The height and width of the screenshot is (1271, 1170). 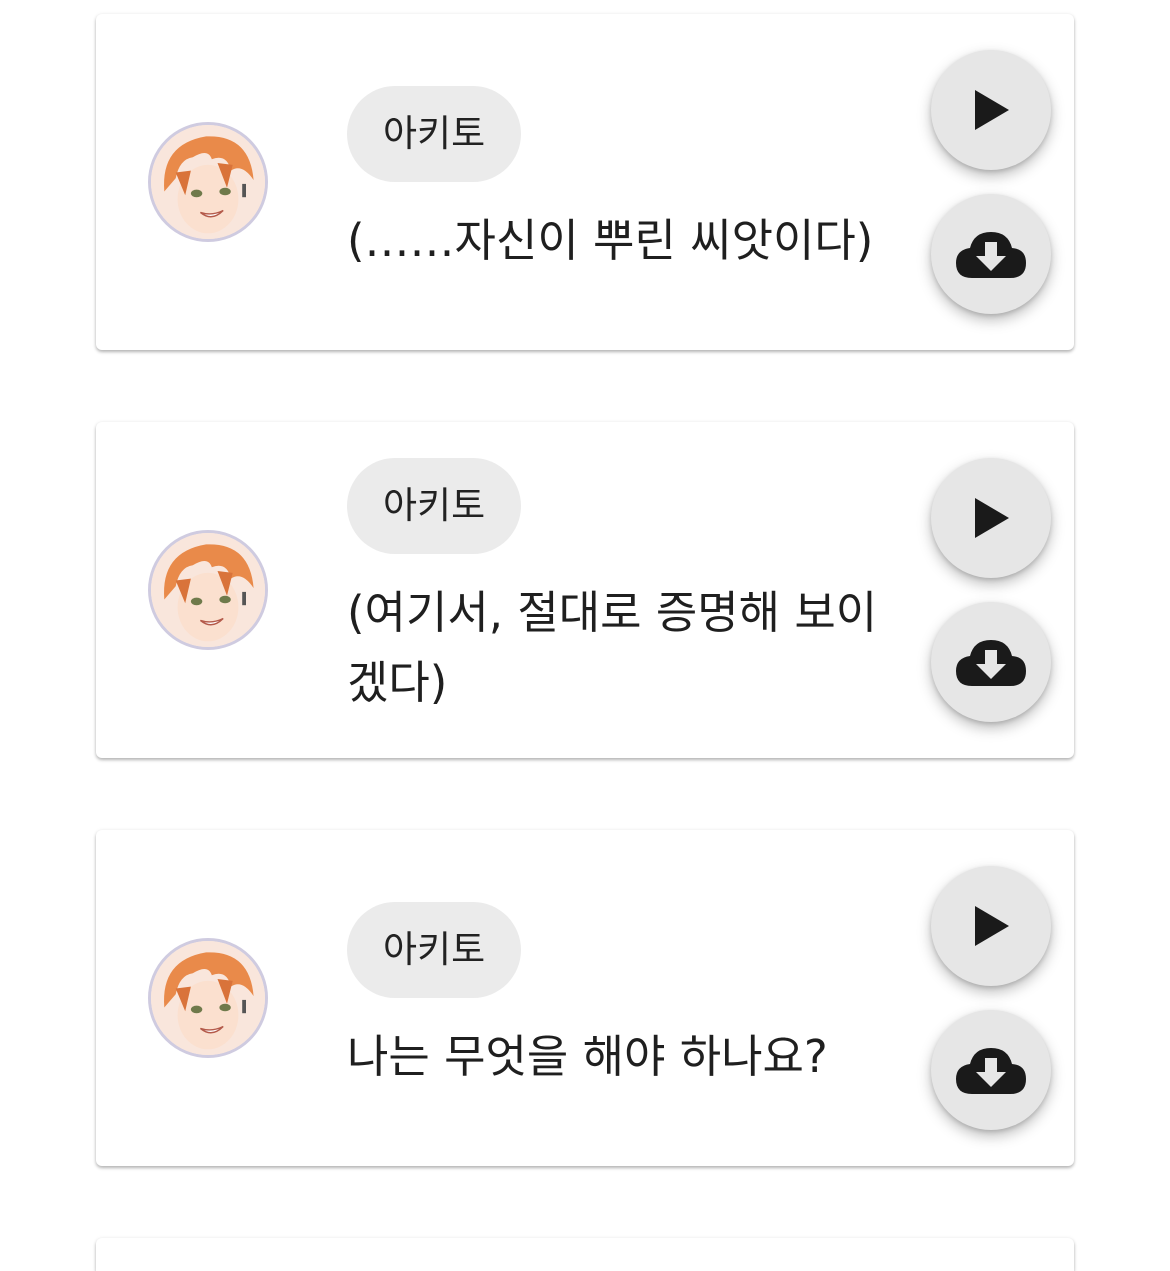 What do you see at coordinates (585, 1254) in the screenshot?
I see `voice-line-card` at bounding box center [585, 1254].